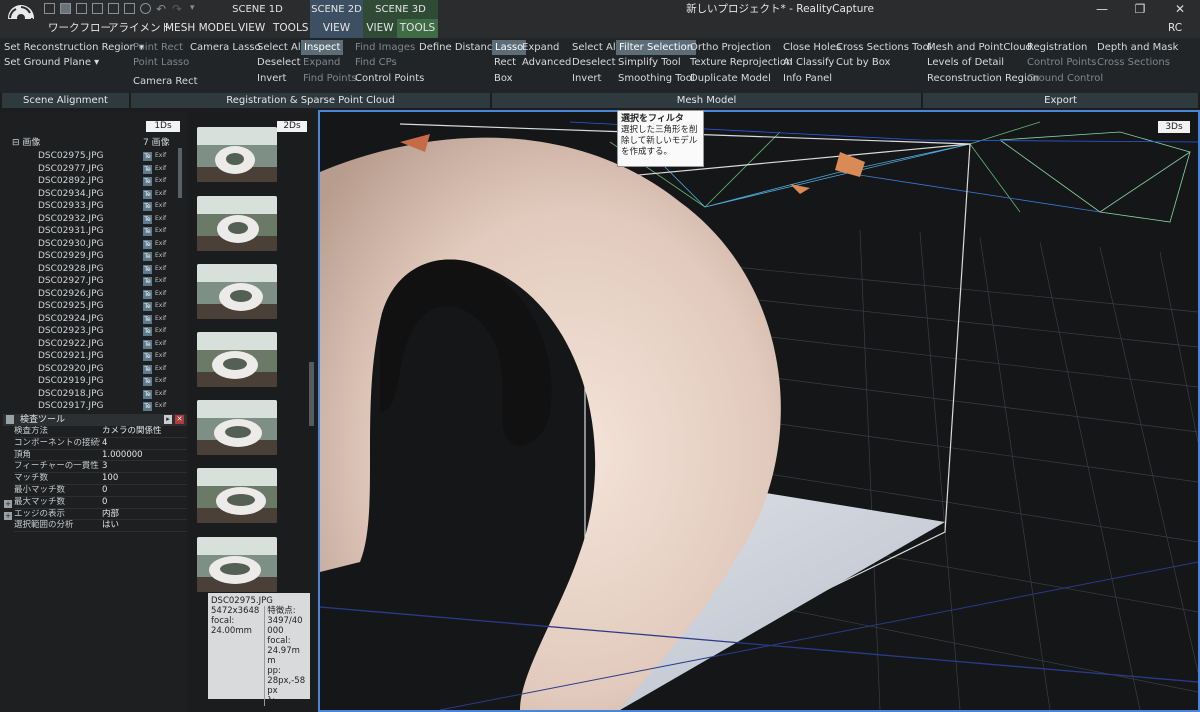  Describe the element at coordinates (70, 181) in the screenshot. I see `file-list-item: DSC02892.JPG` at that location.